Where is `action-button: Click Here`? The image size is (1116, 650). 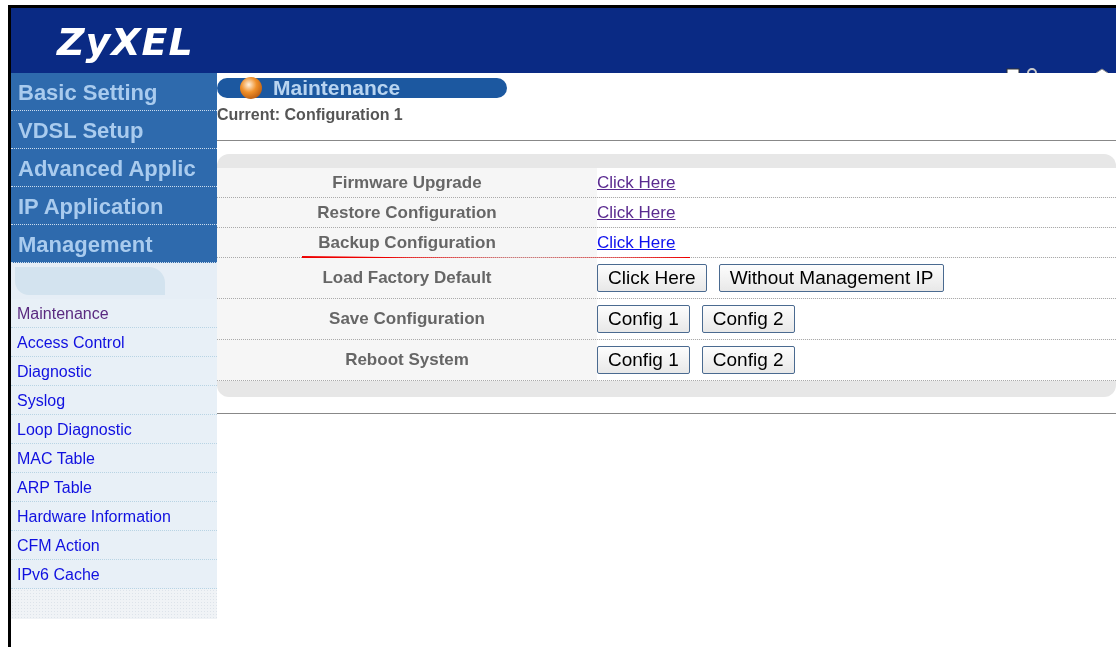
action-button: Click Here is located at coordinates (652, 278).